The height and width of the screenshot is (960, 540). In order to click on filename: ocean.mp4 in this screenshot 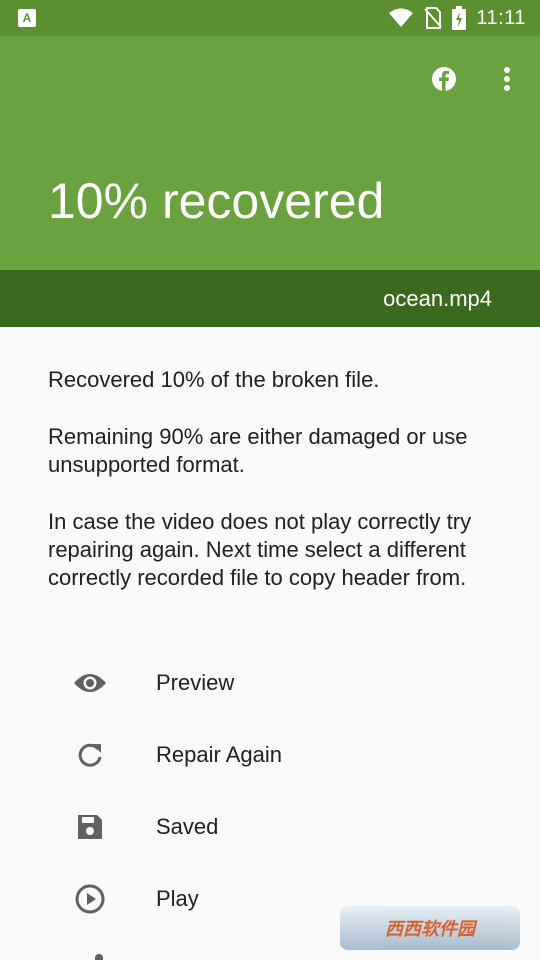, I will do `click(437, 298)`.